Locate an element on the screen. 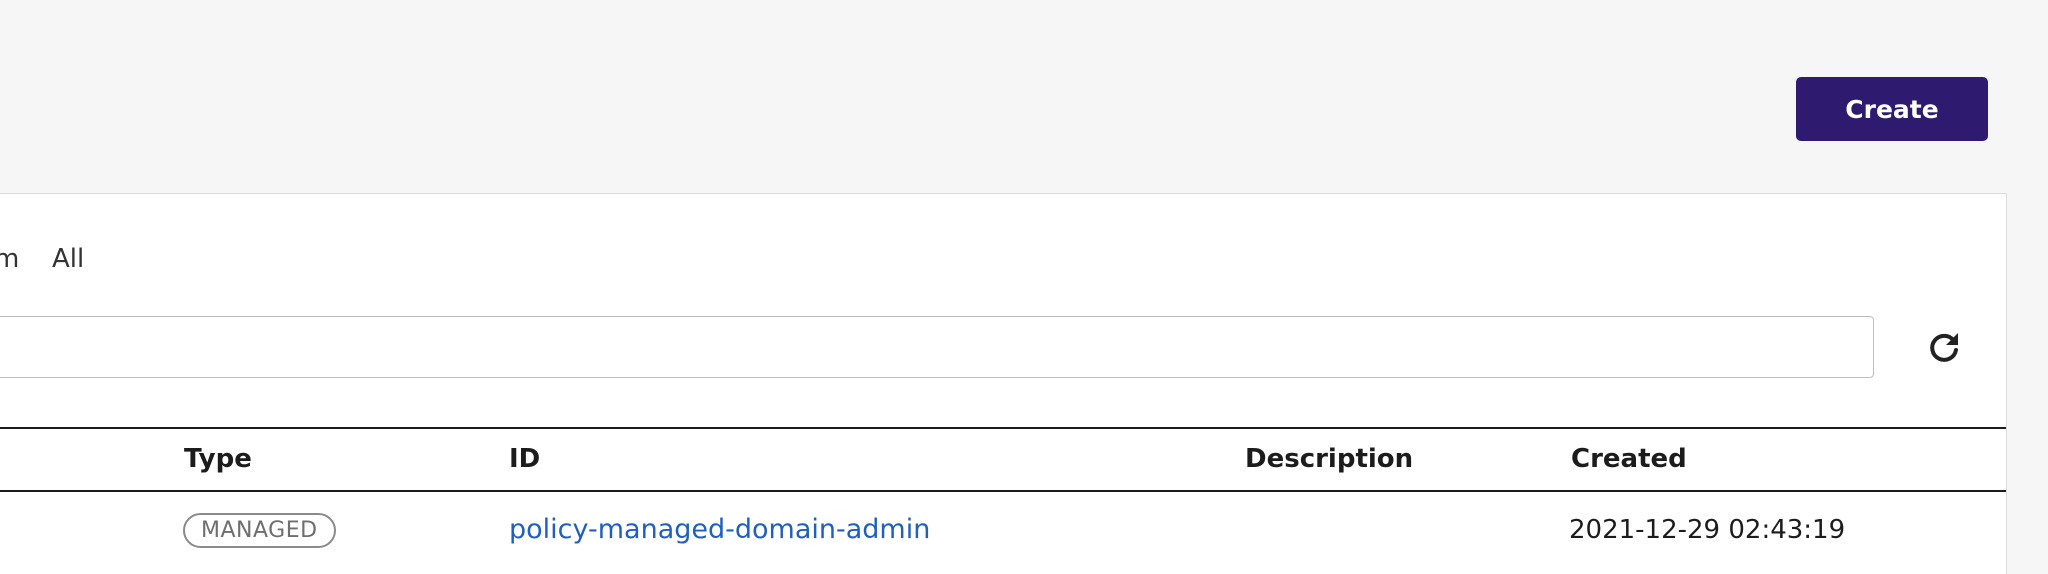 The image size is (2048, 574). refresh-button is located at coordinates (1944, 348).